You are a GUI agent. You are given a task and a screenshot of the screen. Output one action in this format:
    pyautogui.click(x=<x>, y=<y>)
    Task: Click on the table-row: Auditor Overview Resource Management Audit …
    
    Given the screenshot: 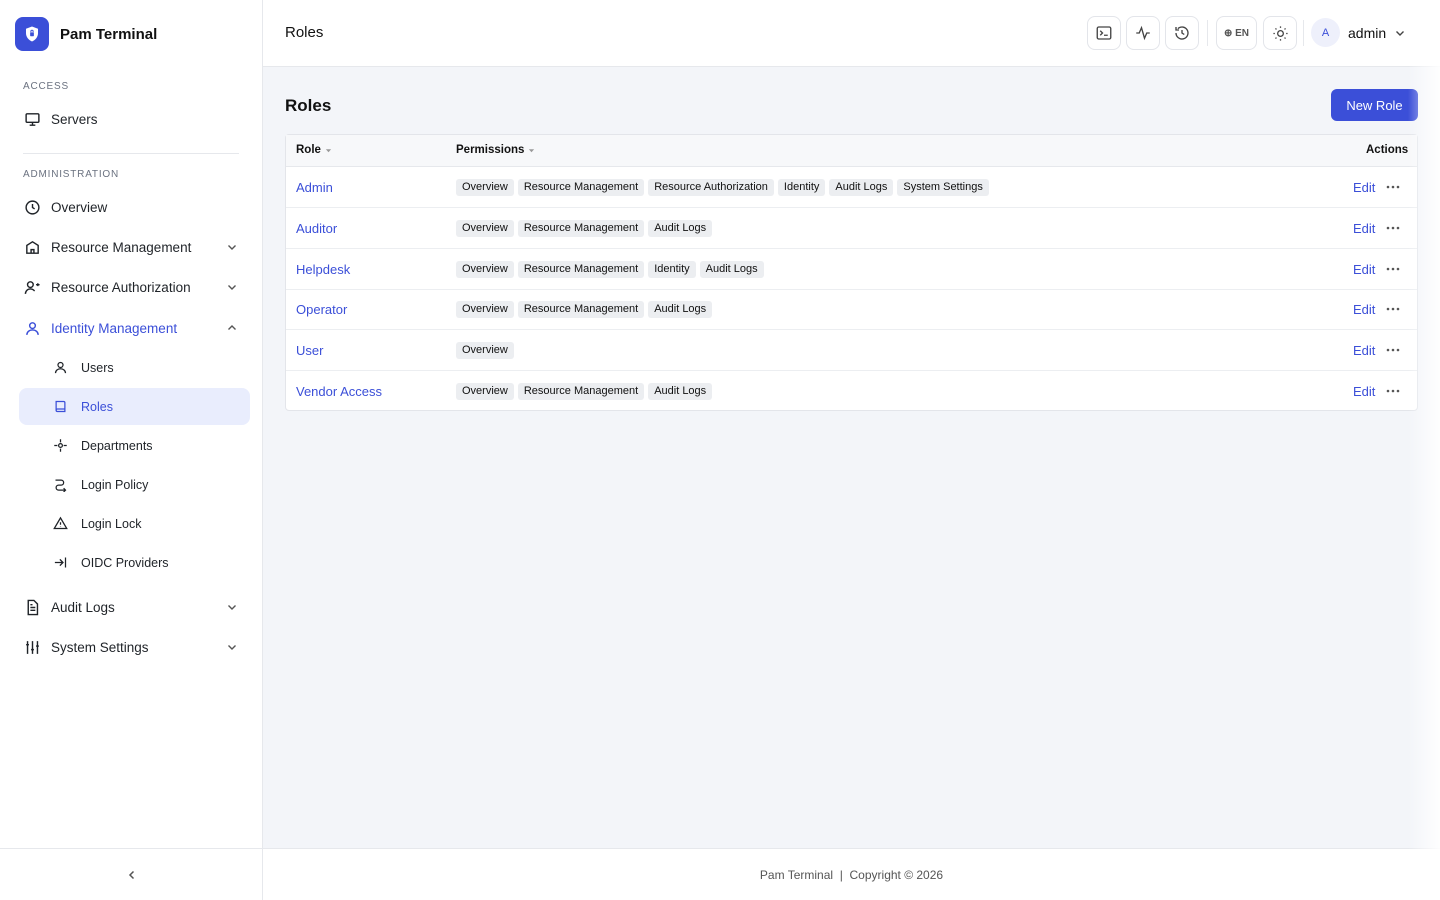 What is the action you would take?
    pyautogui.click(x=851, y=228)
    